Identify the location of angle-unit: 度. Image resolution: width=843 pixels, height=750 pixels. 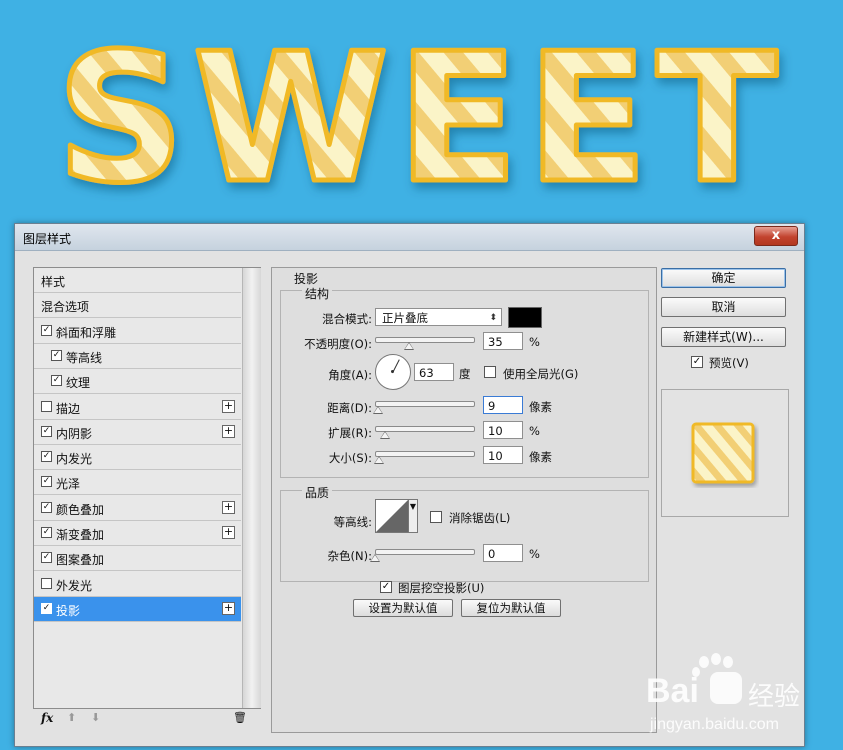
(465, 374).